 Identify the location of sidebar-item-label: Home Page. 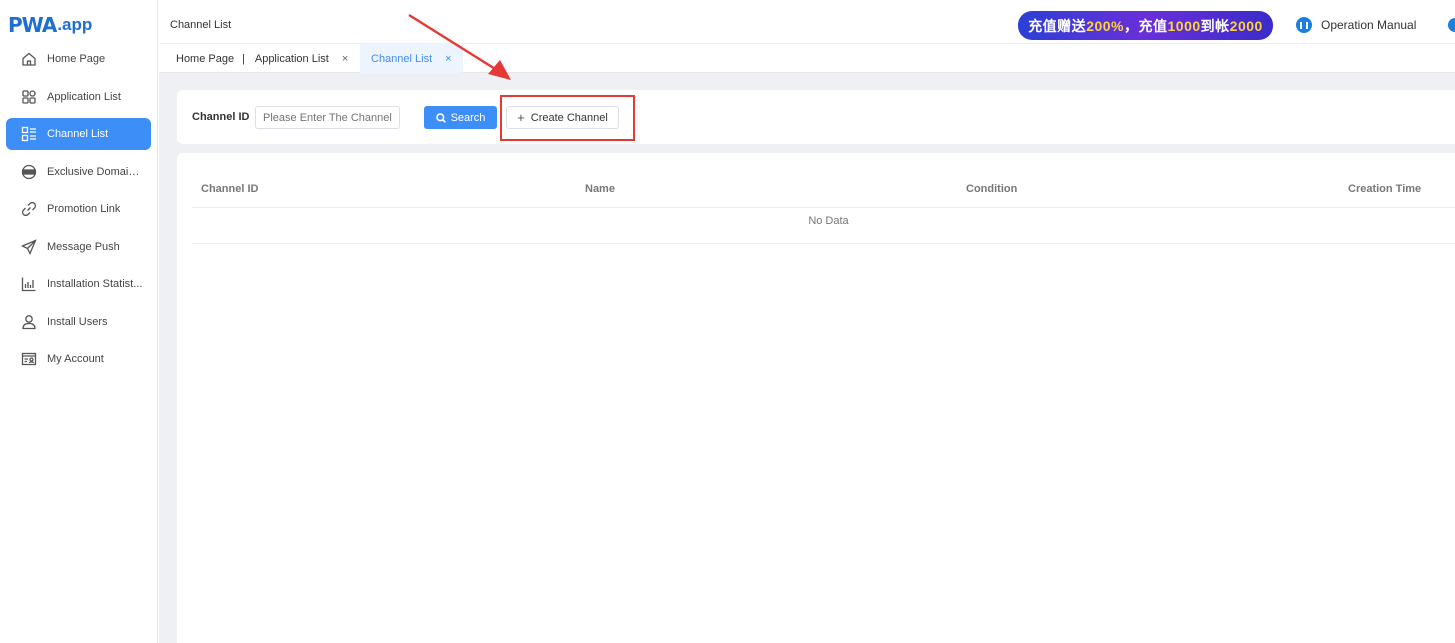
(76, 59).